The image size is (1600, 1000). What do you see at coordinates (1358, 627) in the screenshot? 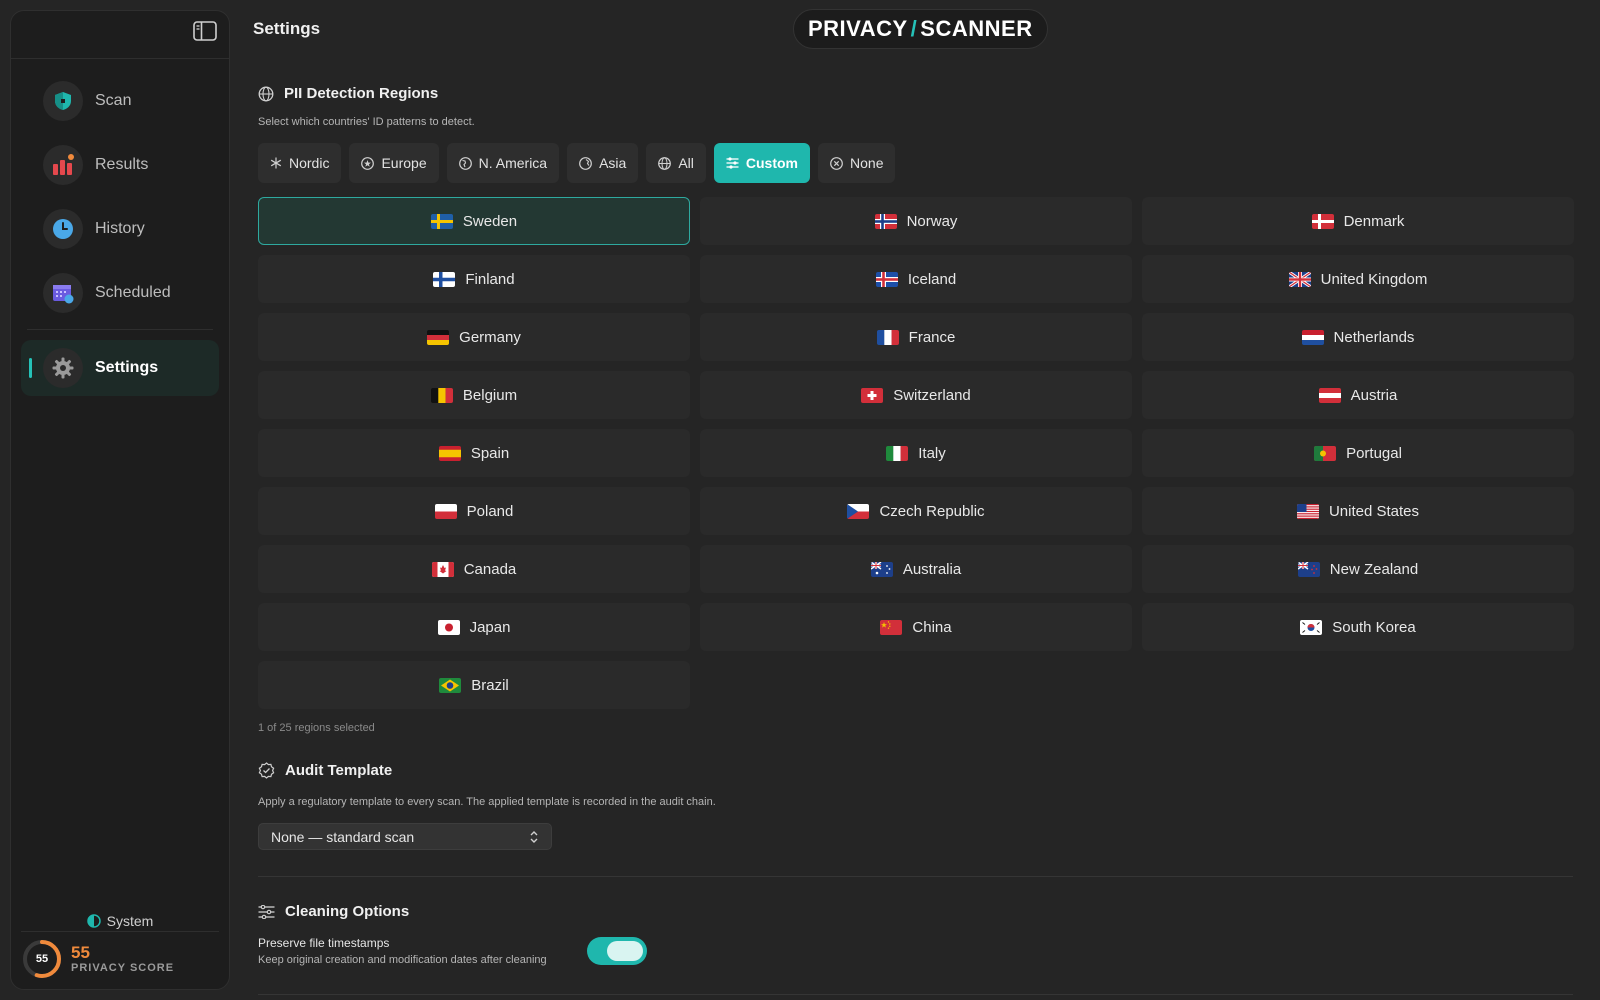
I see `region-south-korea: South Korea` at bounding box center [1358, 627].